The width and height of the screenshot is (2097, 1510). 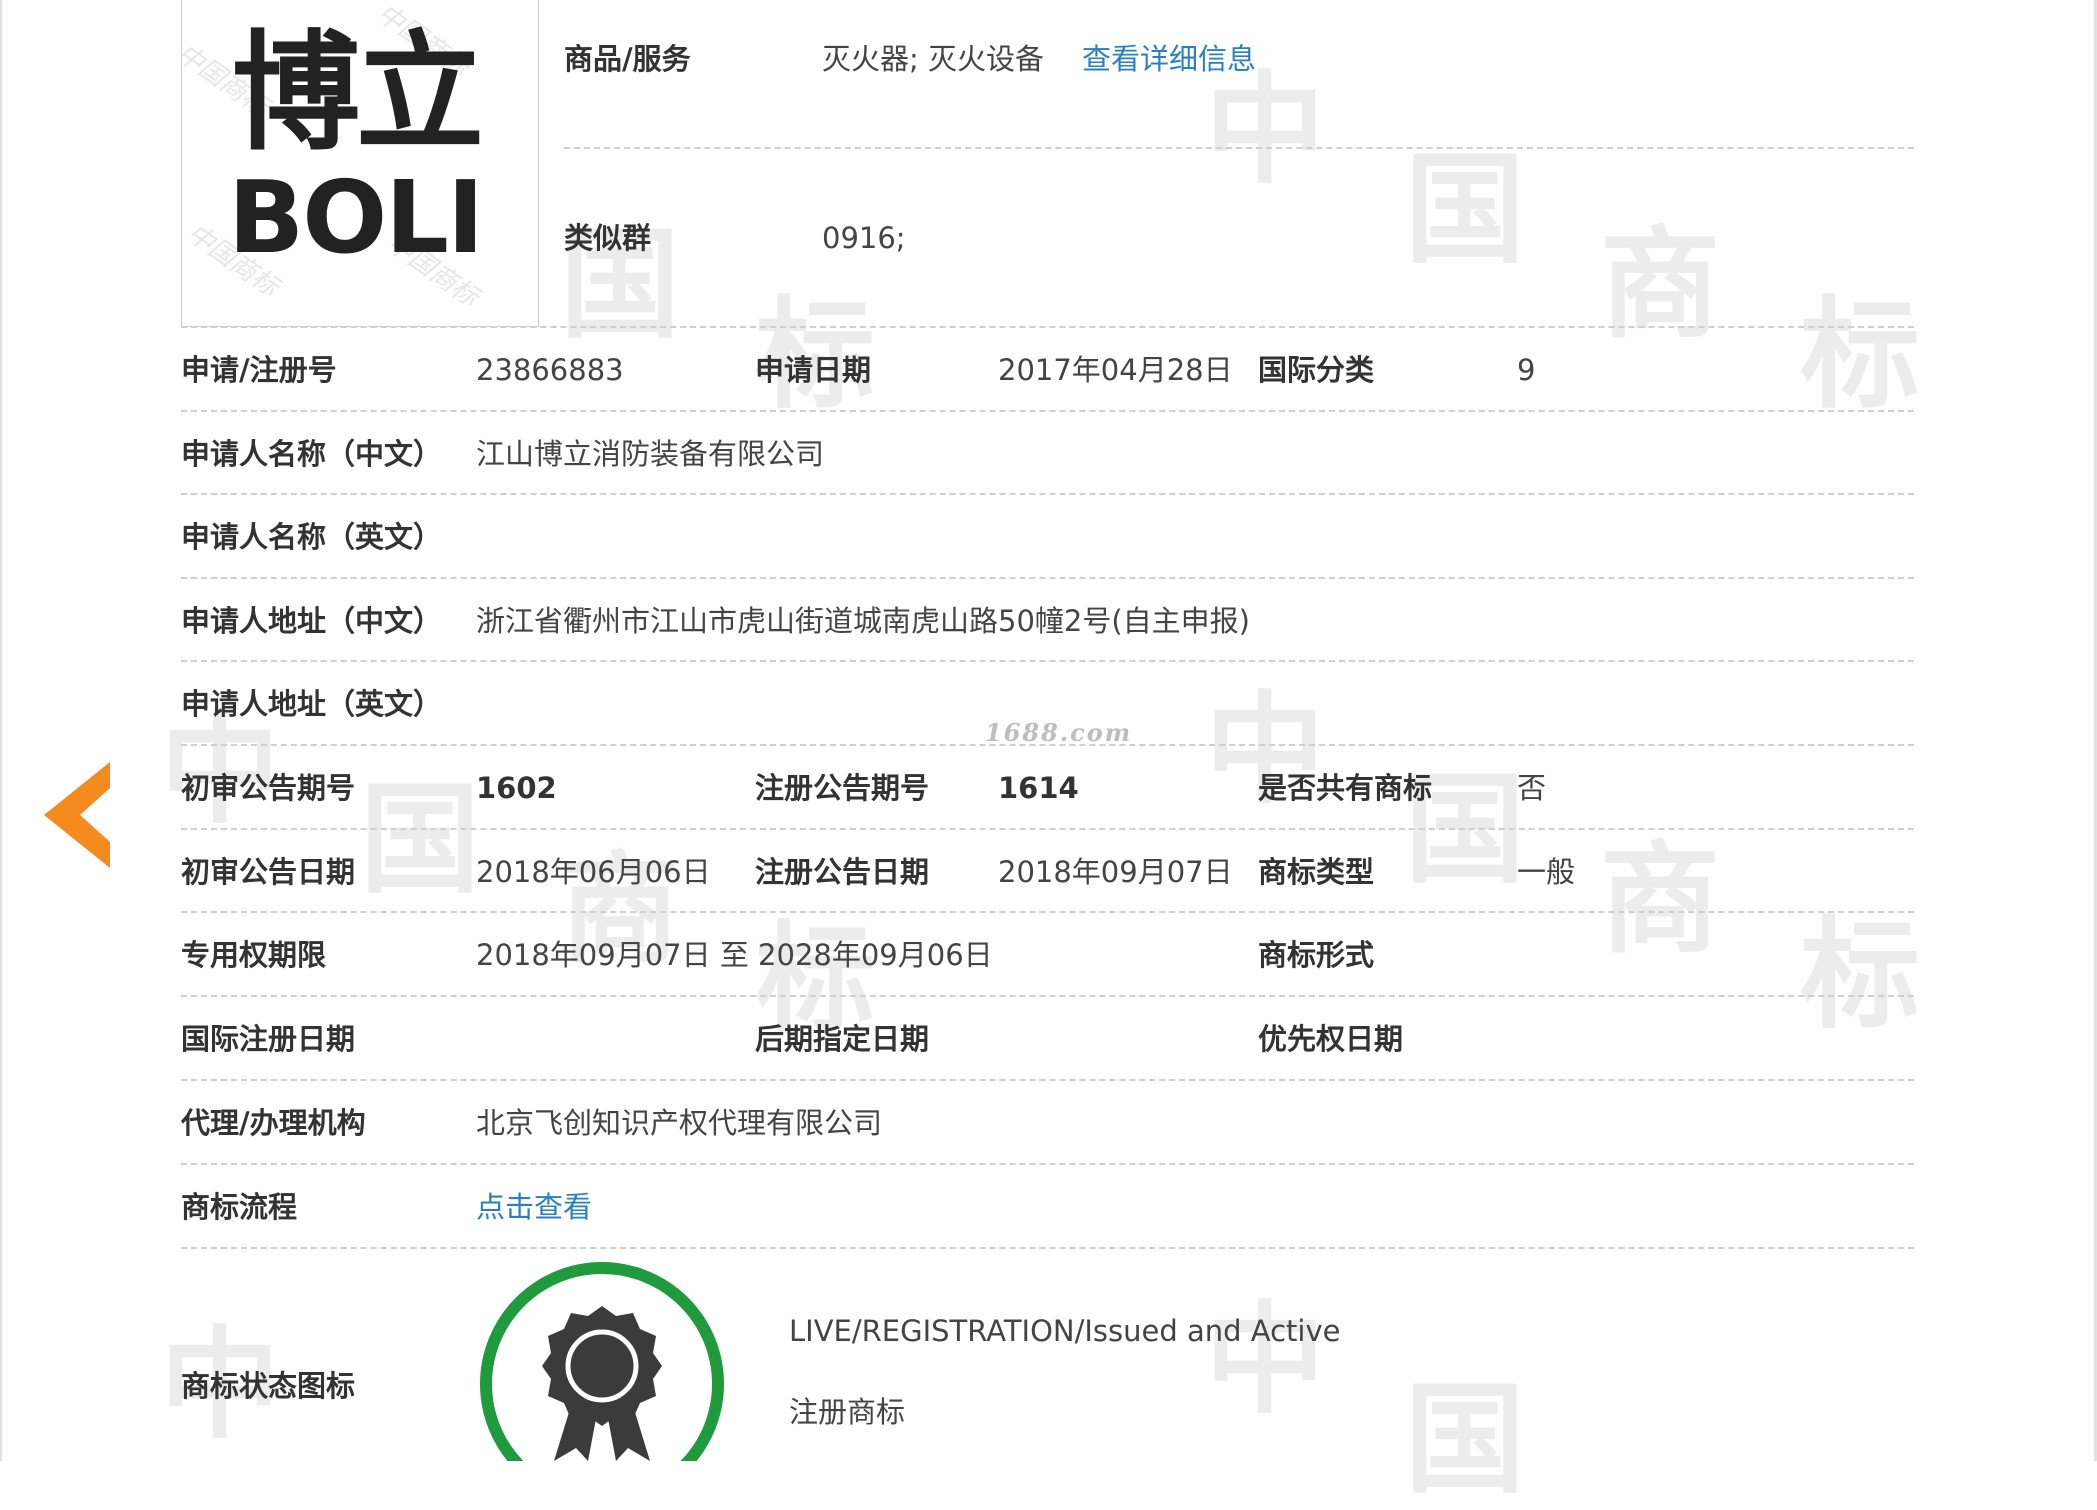 I want to click on similar-group-value: 0916;, so click(x=864, y=238).